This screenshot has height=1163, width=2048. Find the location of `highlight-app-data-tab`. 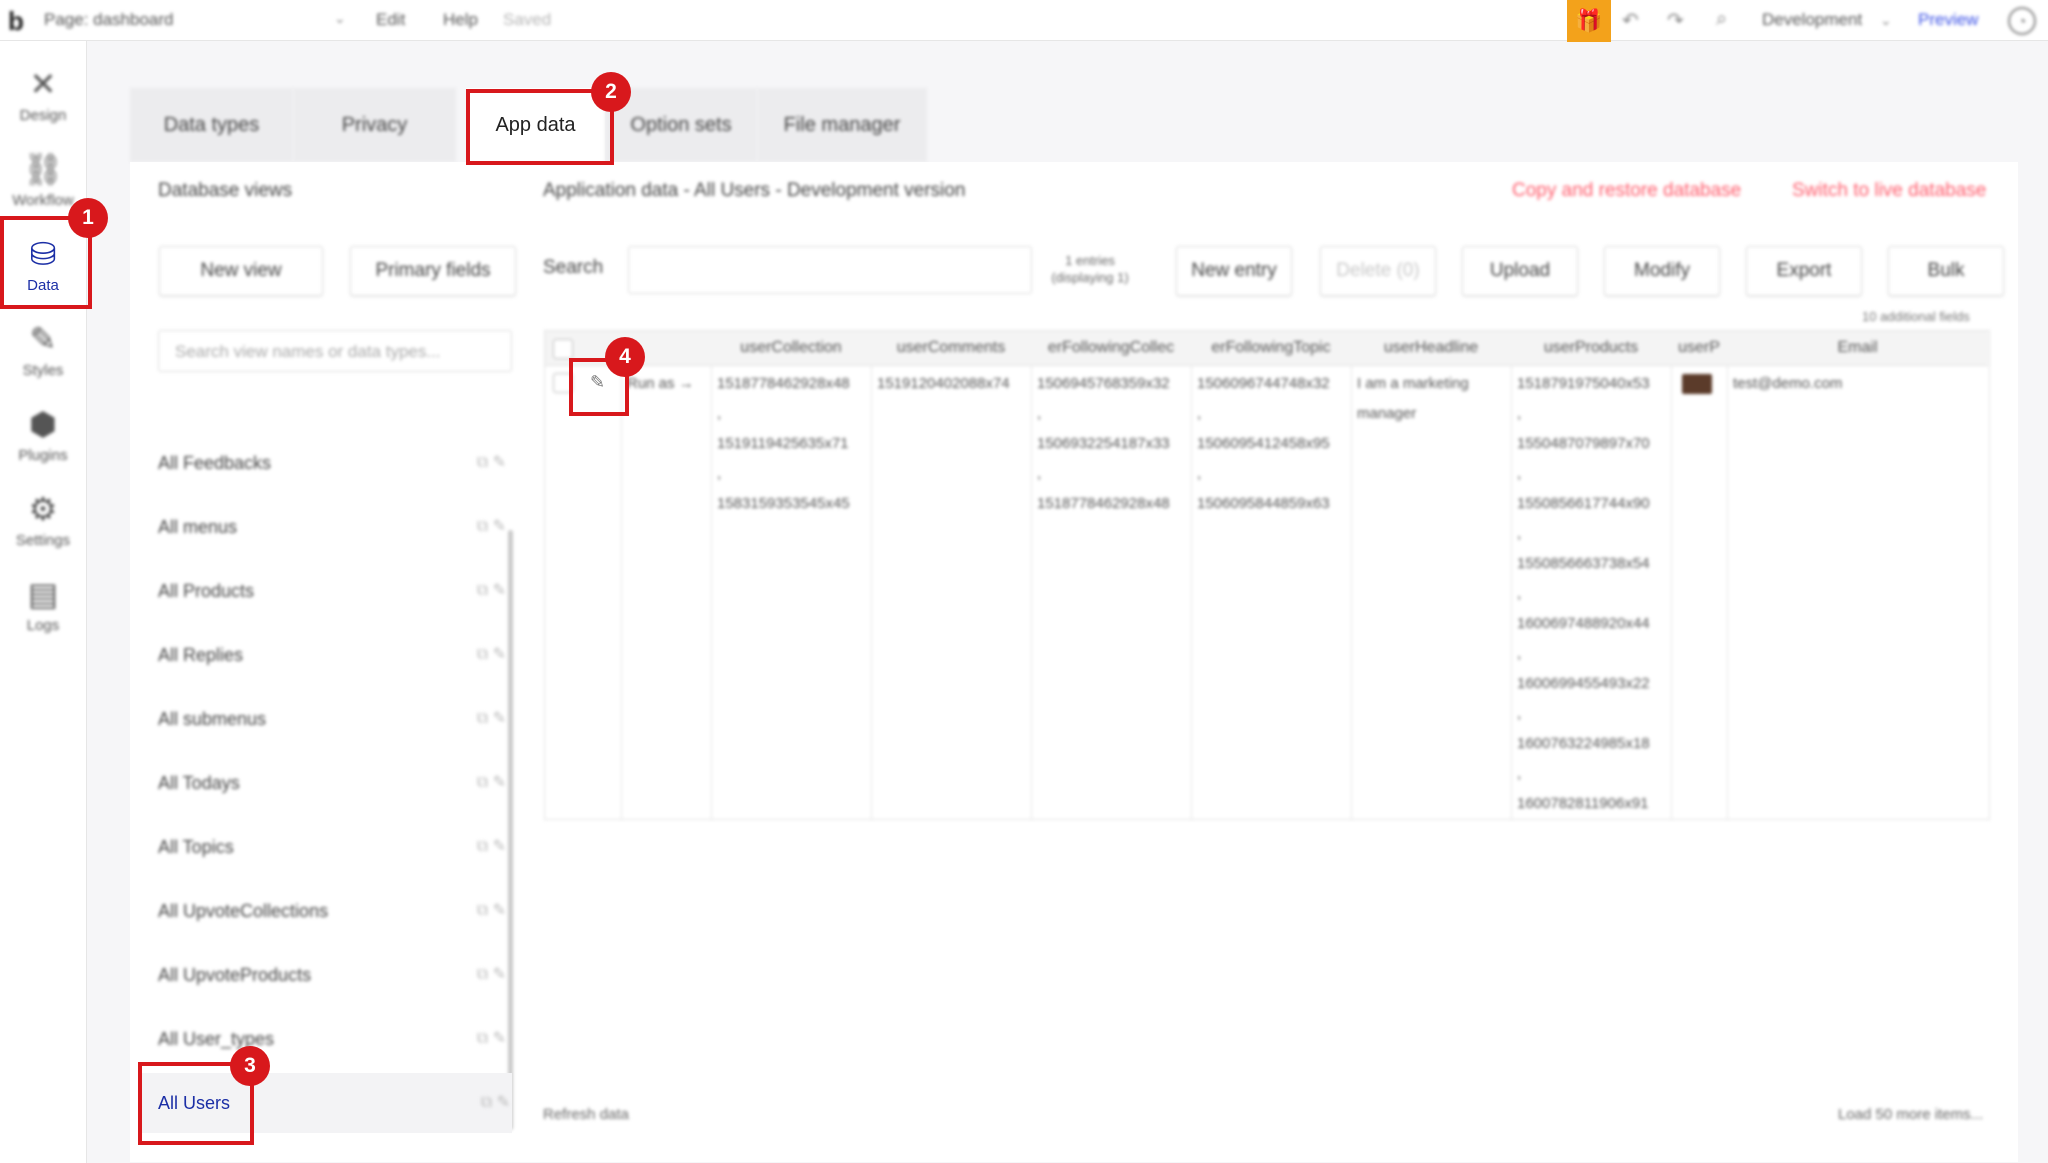

highlight-app-data-tab is located at coordinates (540, 127).